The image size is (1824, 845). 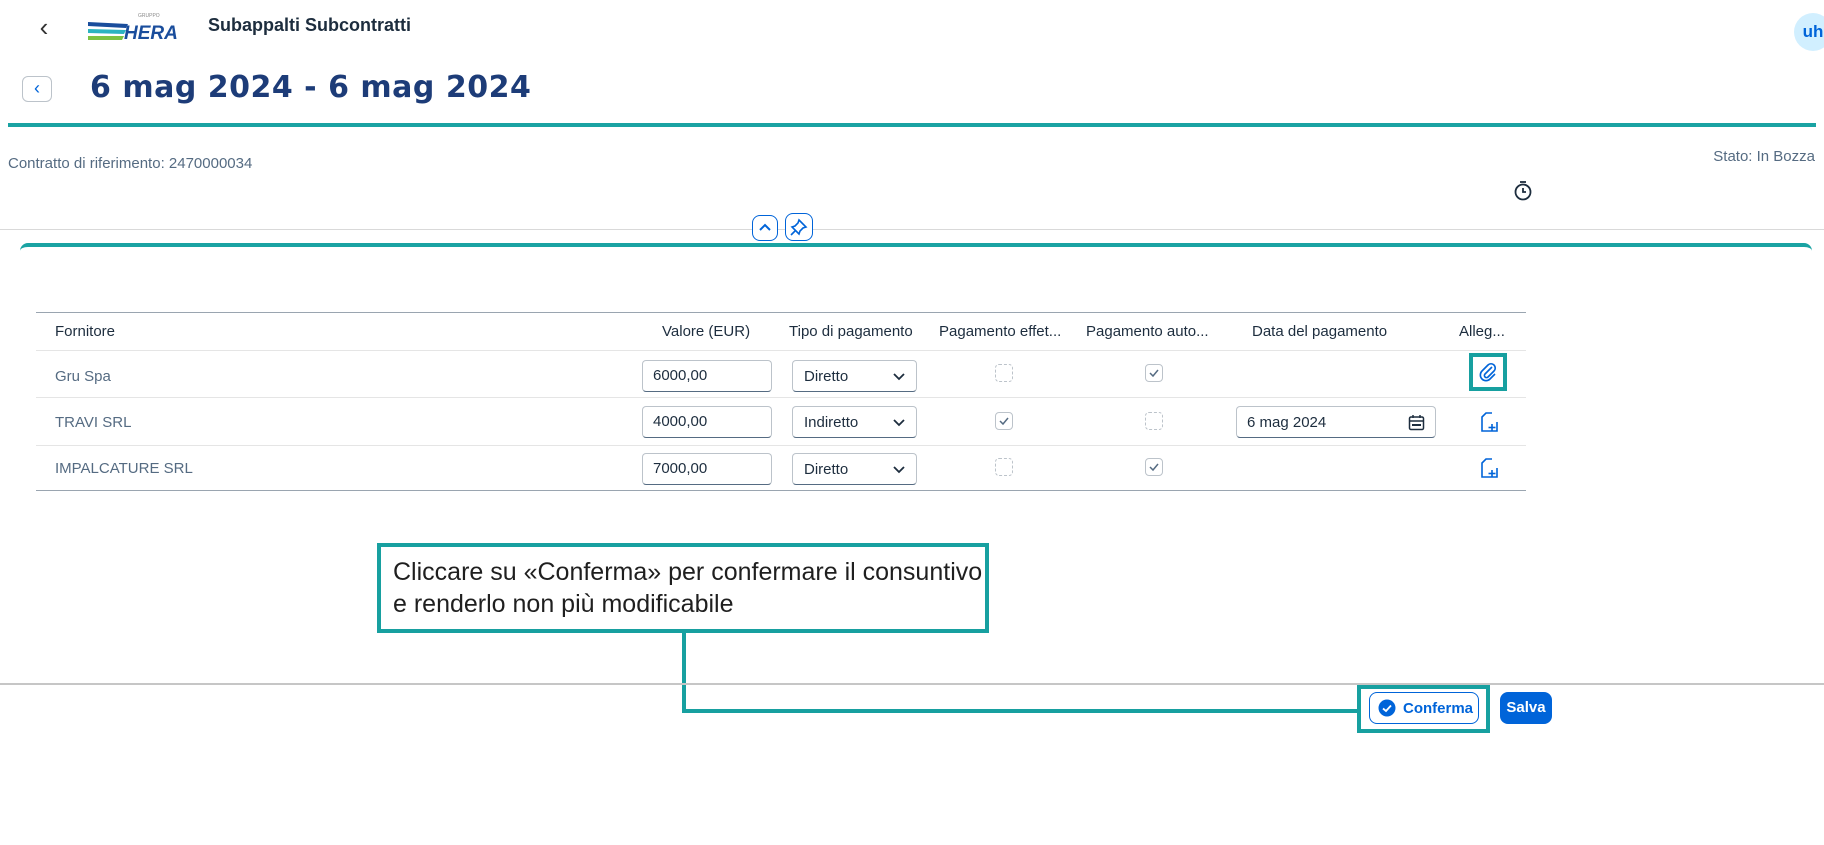 I want to click on row1-fornitore: Gru Spa, so click(x=83, y=376).